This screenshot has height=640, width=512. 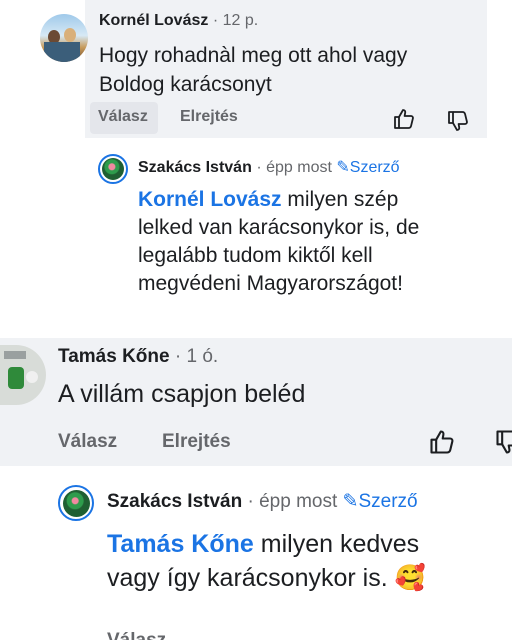 What do you see at coordinates (153, 20) in the screenshot?
I see `commenter-name: Kornél Lovász` at bounding box center [153, 20].